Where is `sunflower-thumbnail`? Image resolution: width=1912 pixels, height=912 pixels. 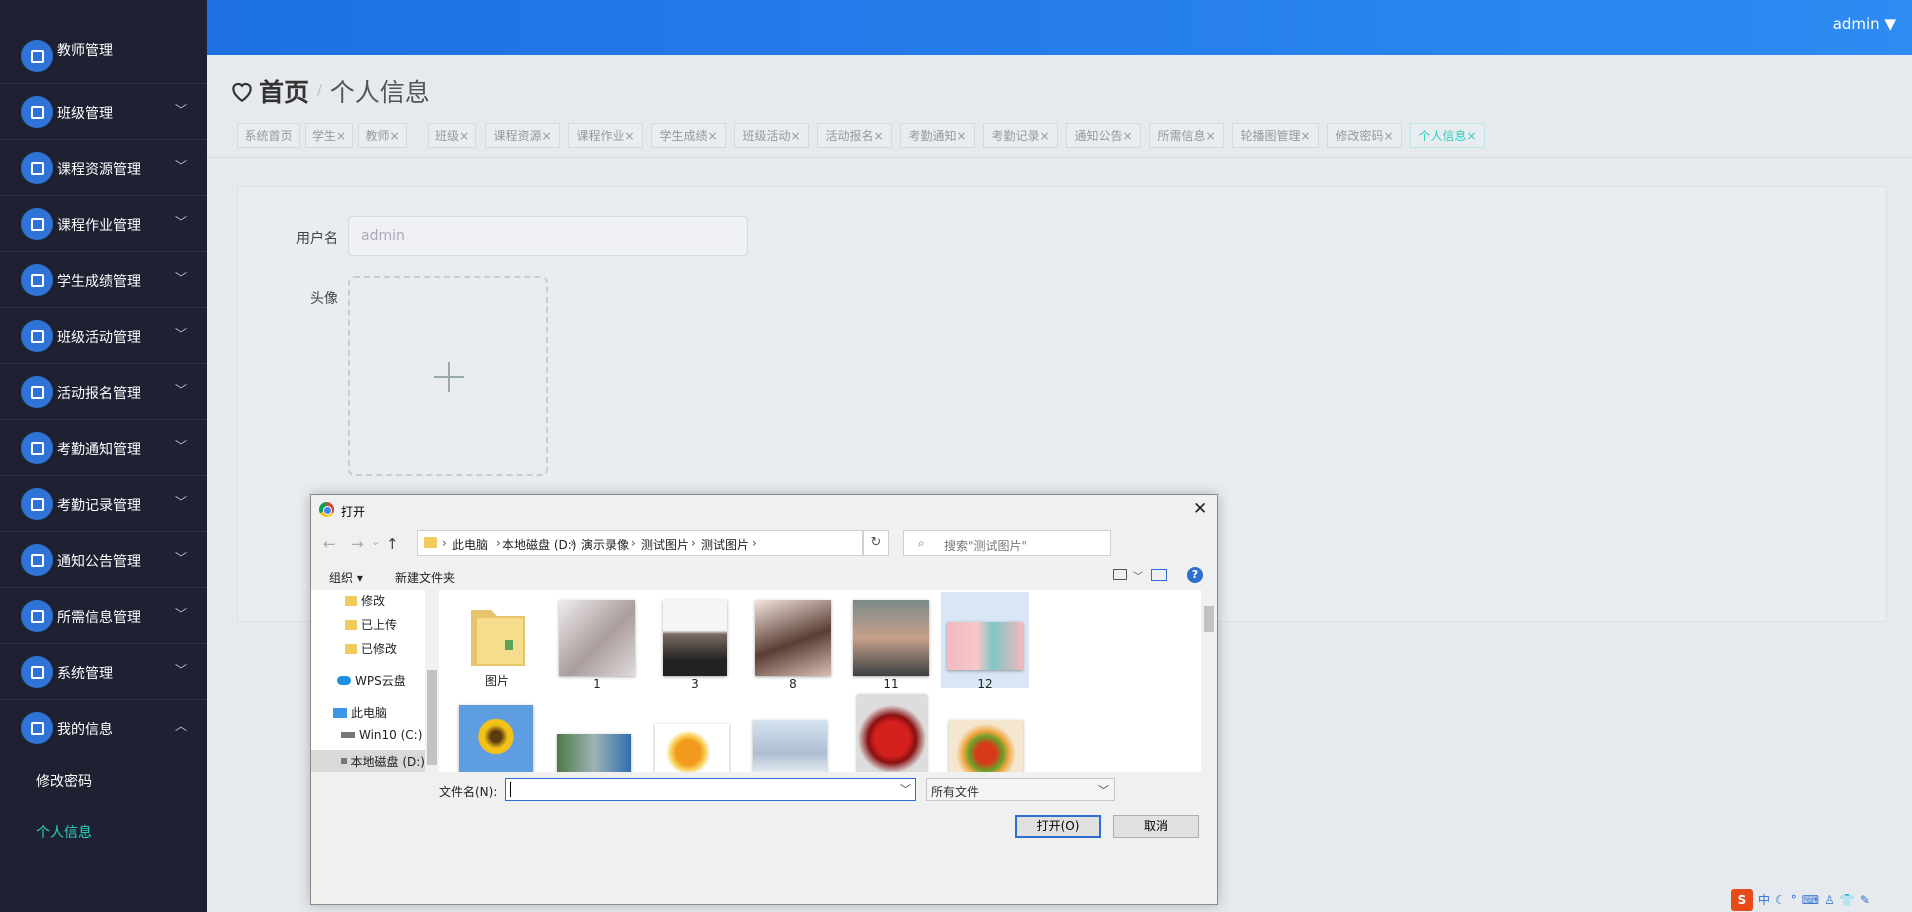
sunflower-thumbnail is located at coordinates (496, 738).